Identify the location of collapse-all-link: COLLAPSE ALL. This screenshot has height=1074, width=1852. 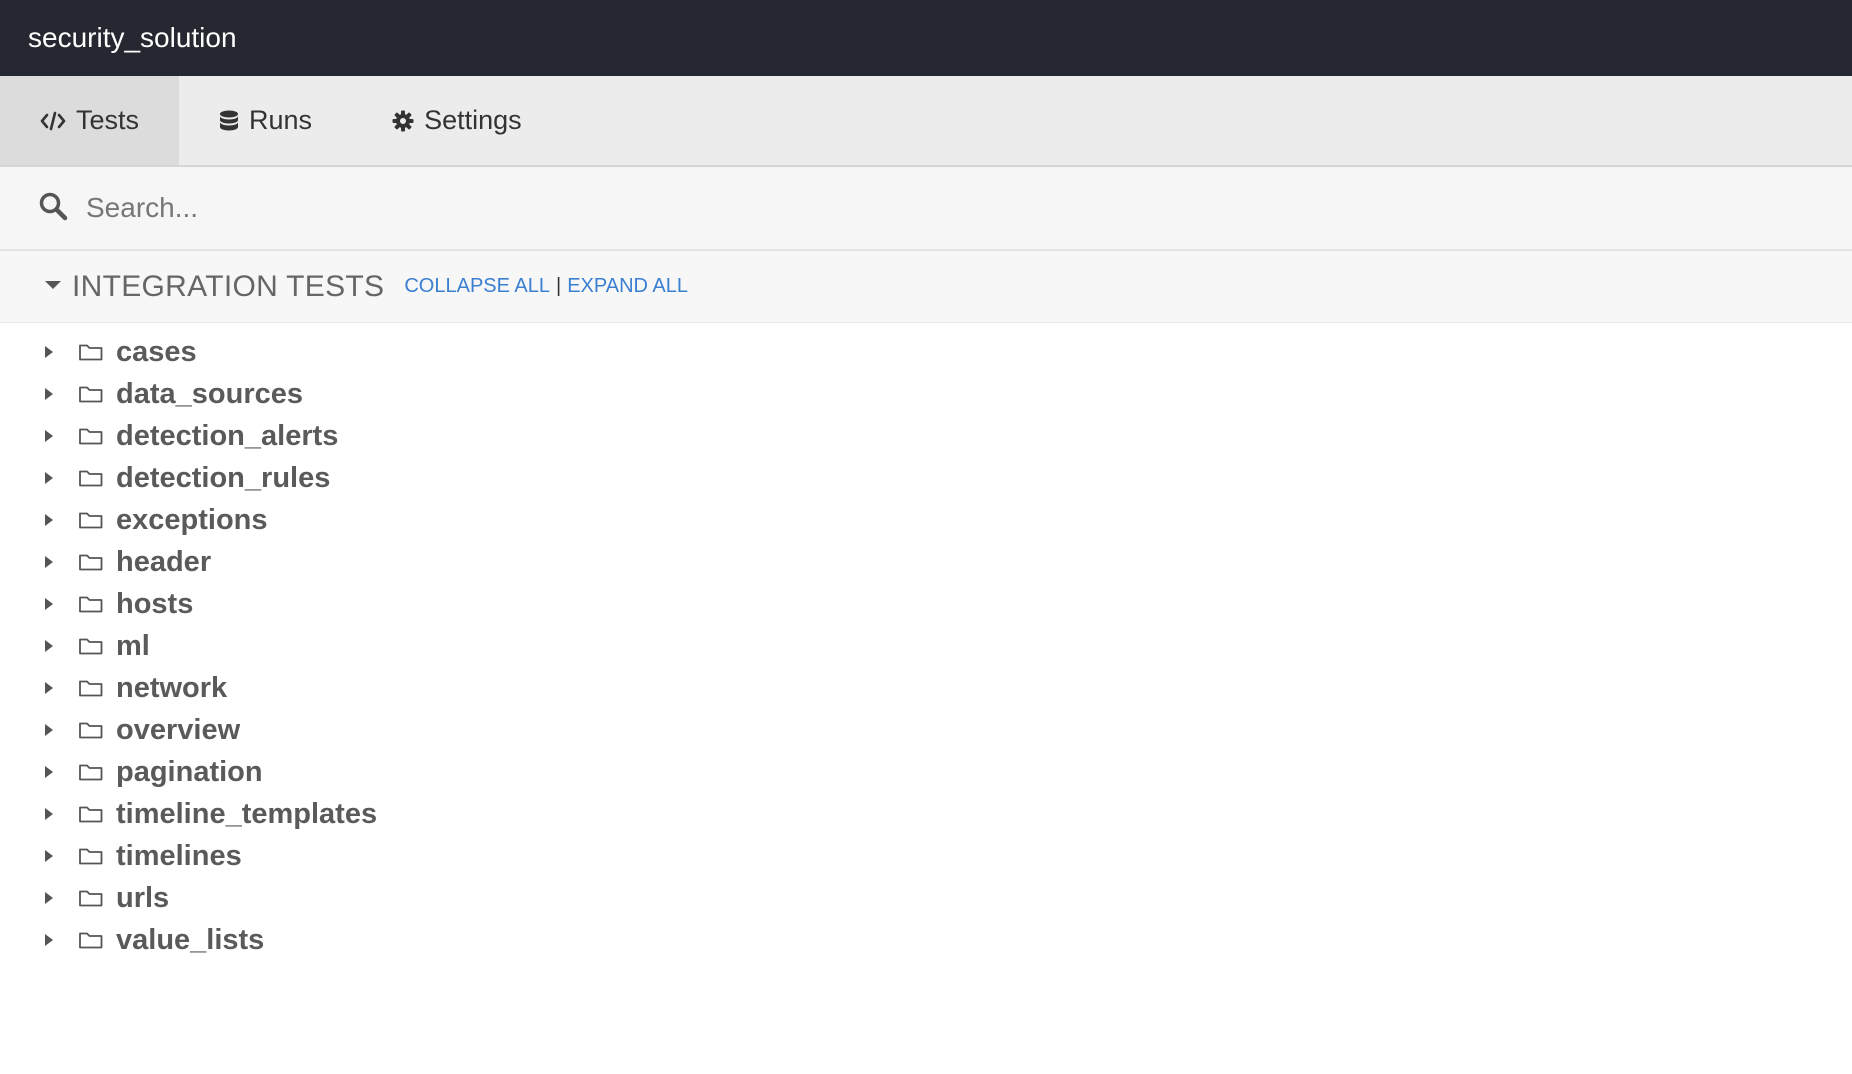
(477, 286).